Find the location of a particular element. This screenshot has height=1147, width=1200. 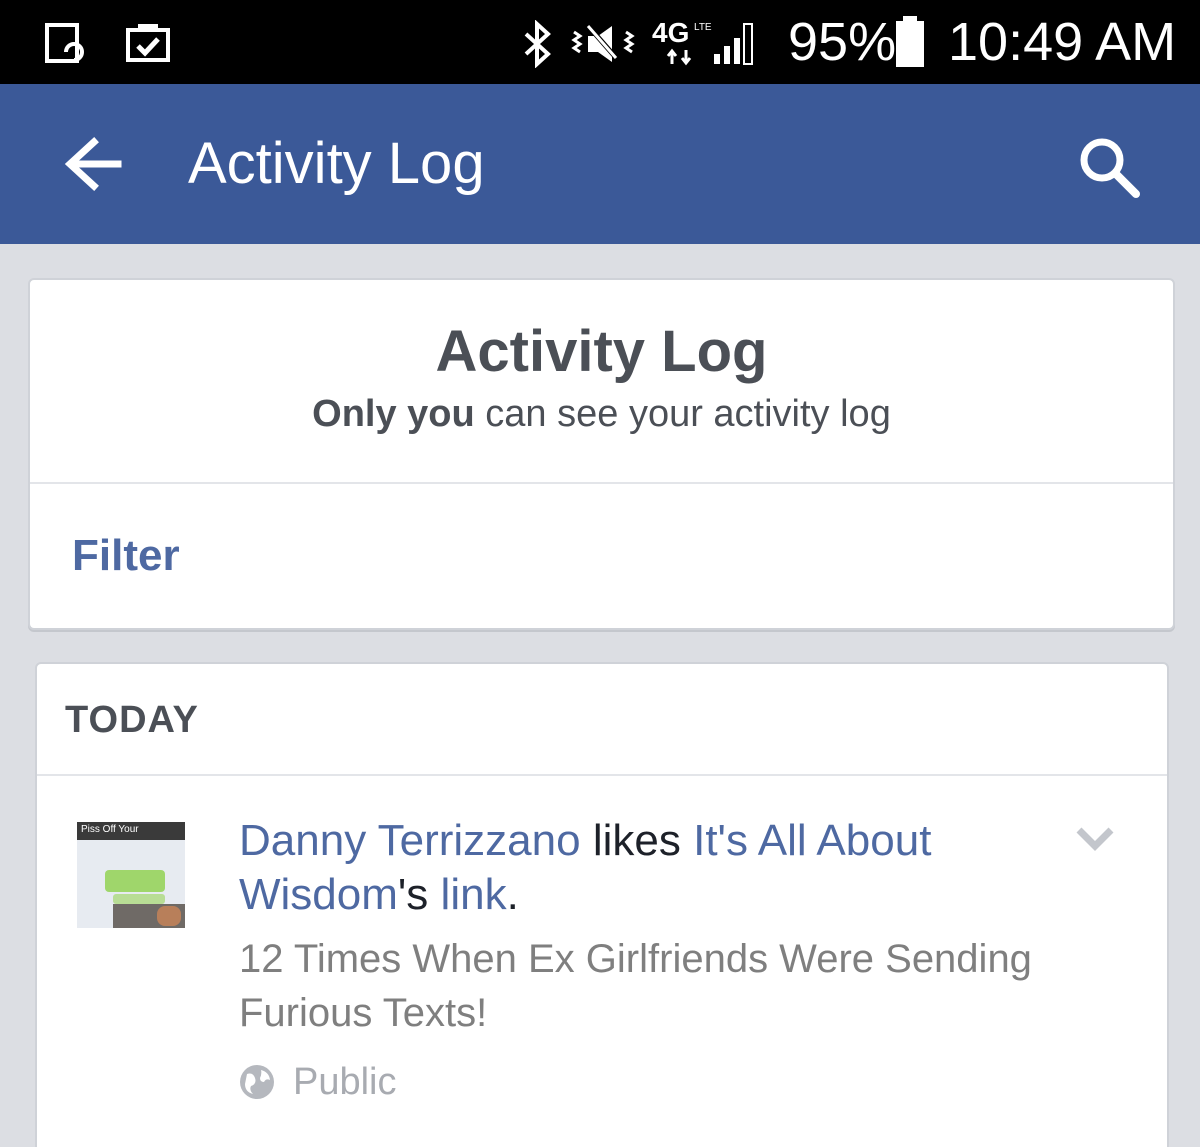

arrow-left-icon is located at coordinates (93, 164).